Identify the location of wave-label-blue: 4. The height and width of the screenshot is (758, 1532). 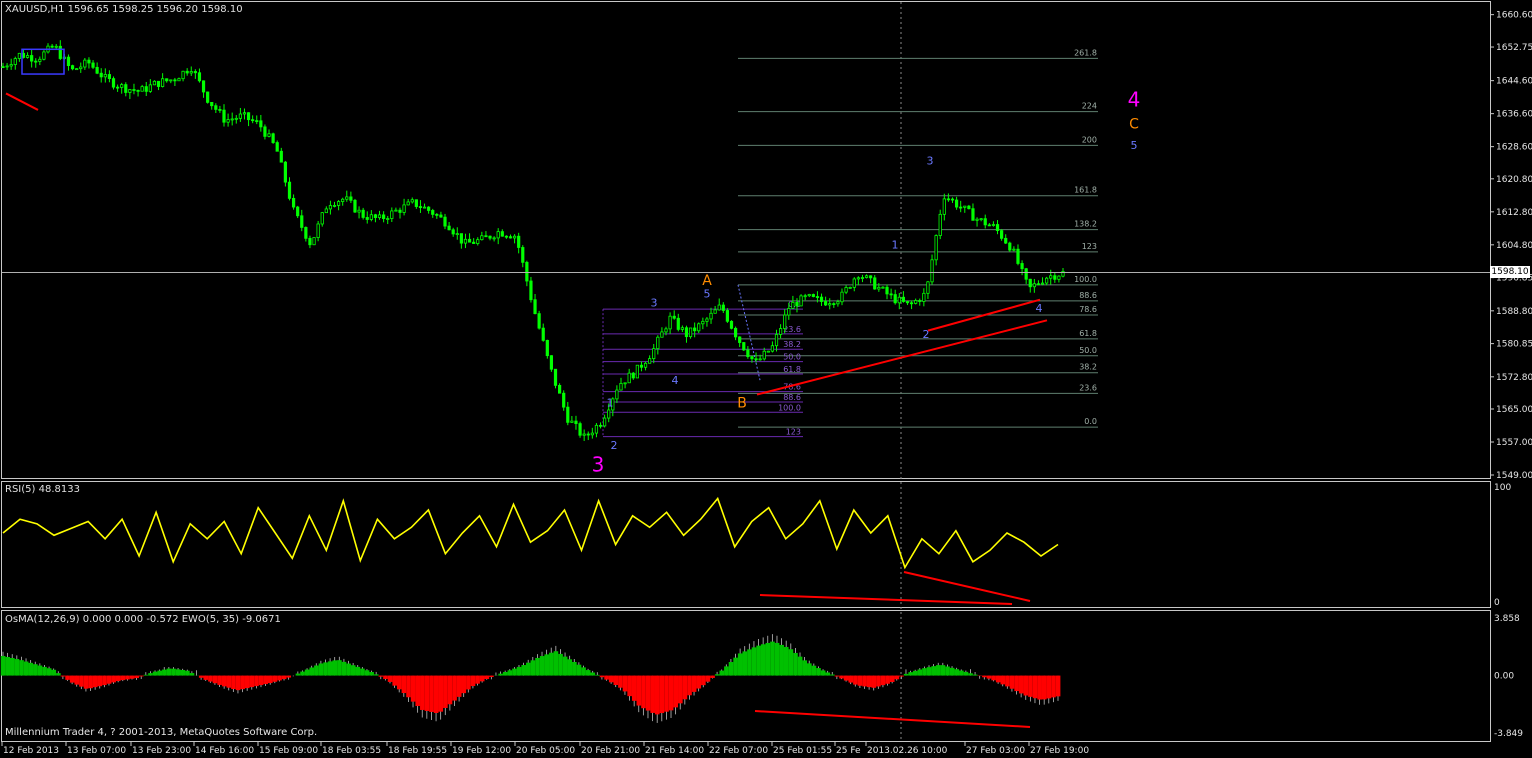
(675, 380).